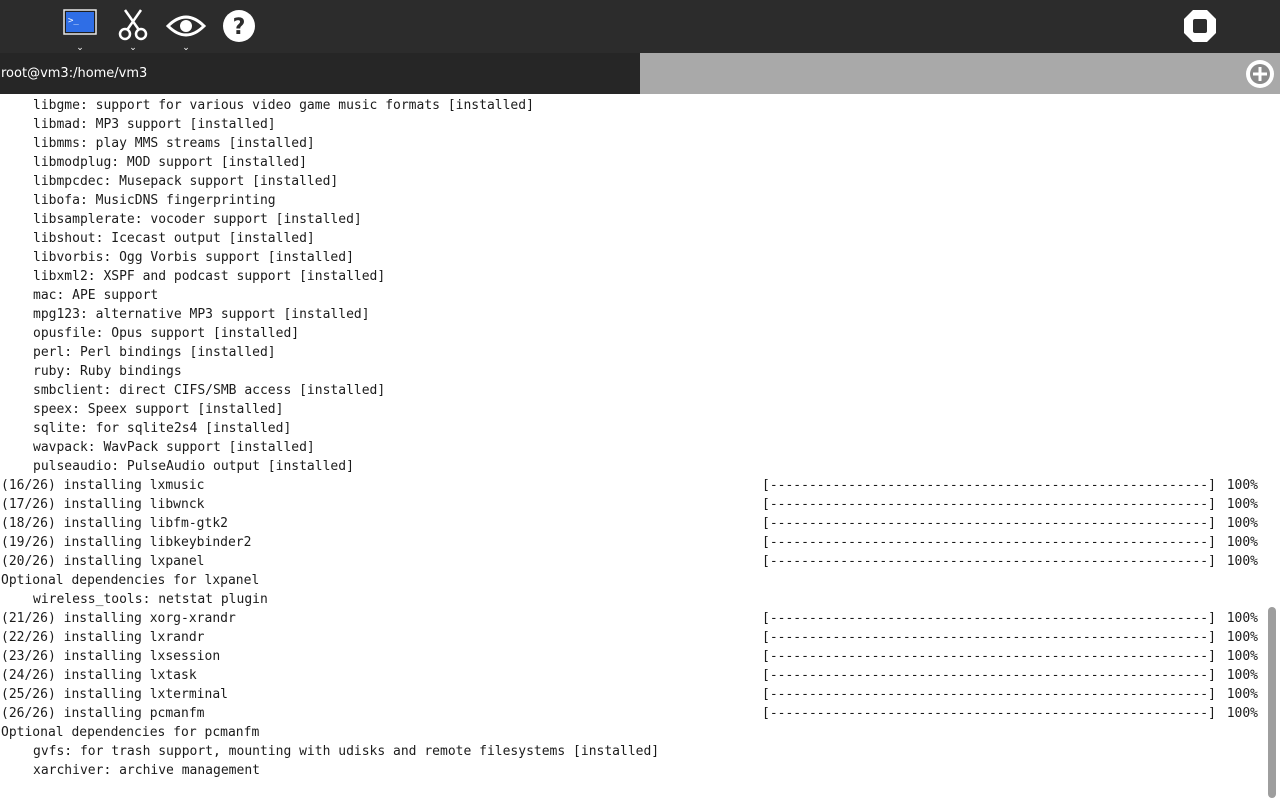 The width and height of the screenshot is (1280, 800). I want to click on help-button: ?, so click(239, 28).